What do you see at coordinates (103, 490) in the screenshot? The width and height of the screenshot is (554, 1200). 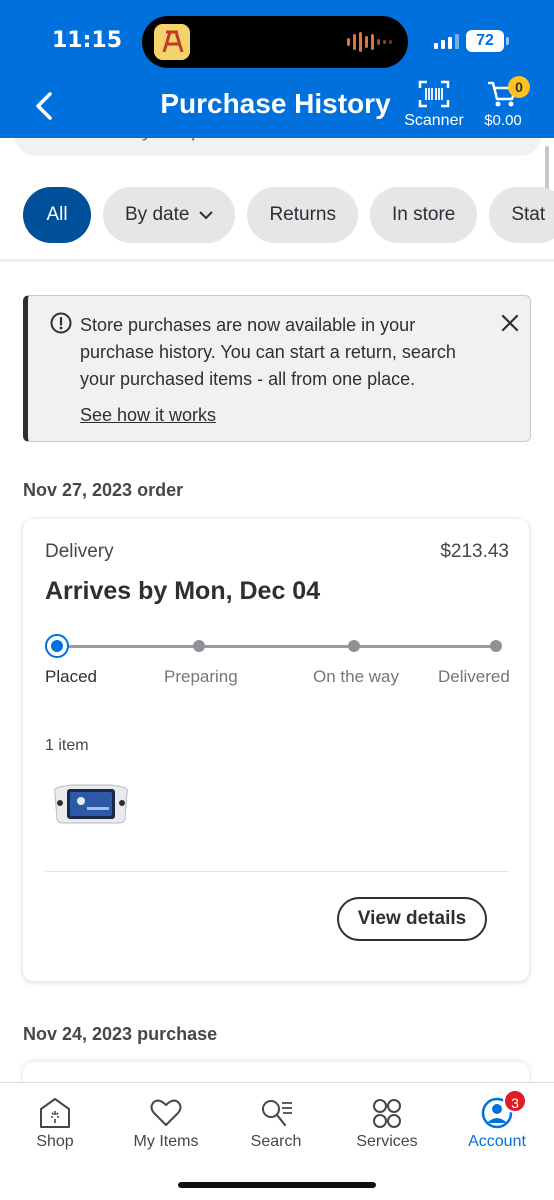 I see `order-date-heading: Nov 27, 2023 order` at bounding box center [103, 490].